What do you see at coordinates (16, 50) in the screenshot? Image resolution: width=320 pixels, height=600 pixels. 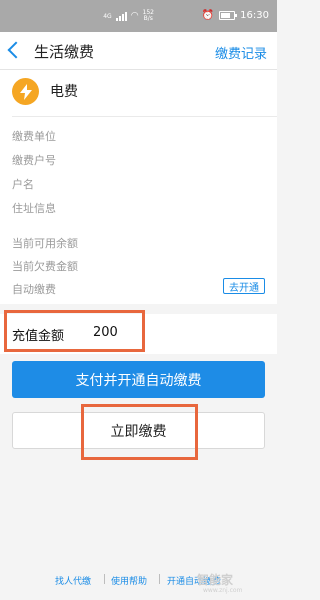 I see `back-icon` at bounding box center [16, 50].